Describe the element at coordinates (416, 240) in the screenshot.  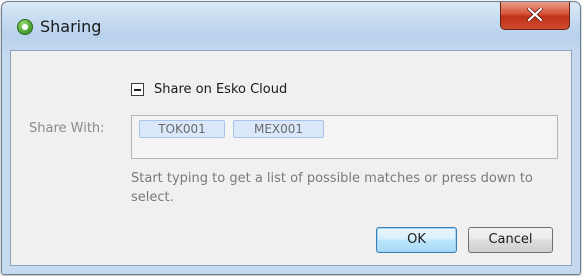
I see `ok-button: OK` at that location.